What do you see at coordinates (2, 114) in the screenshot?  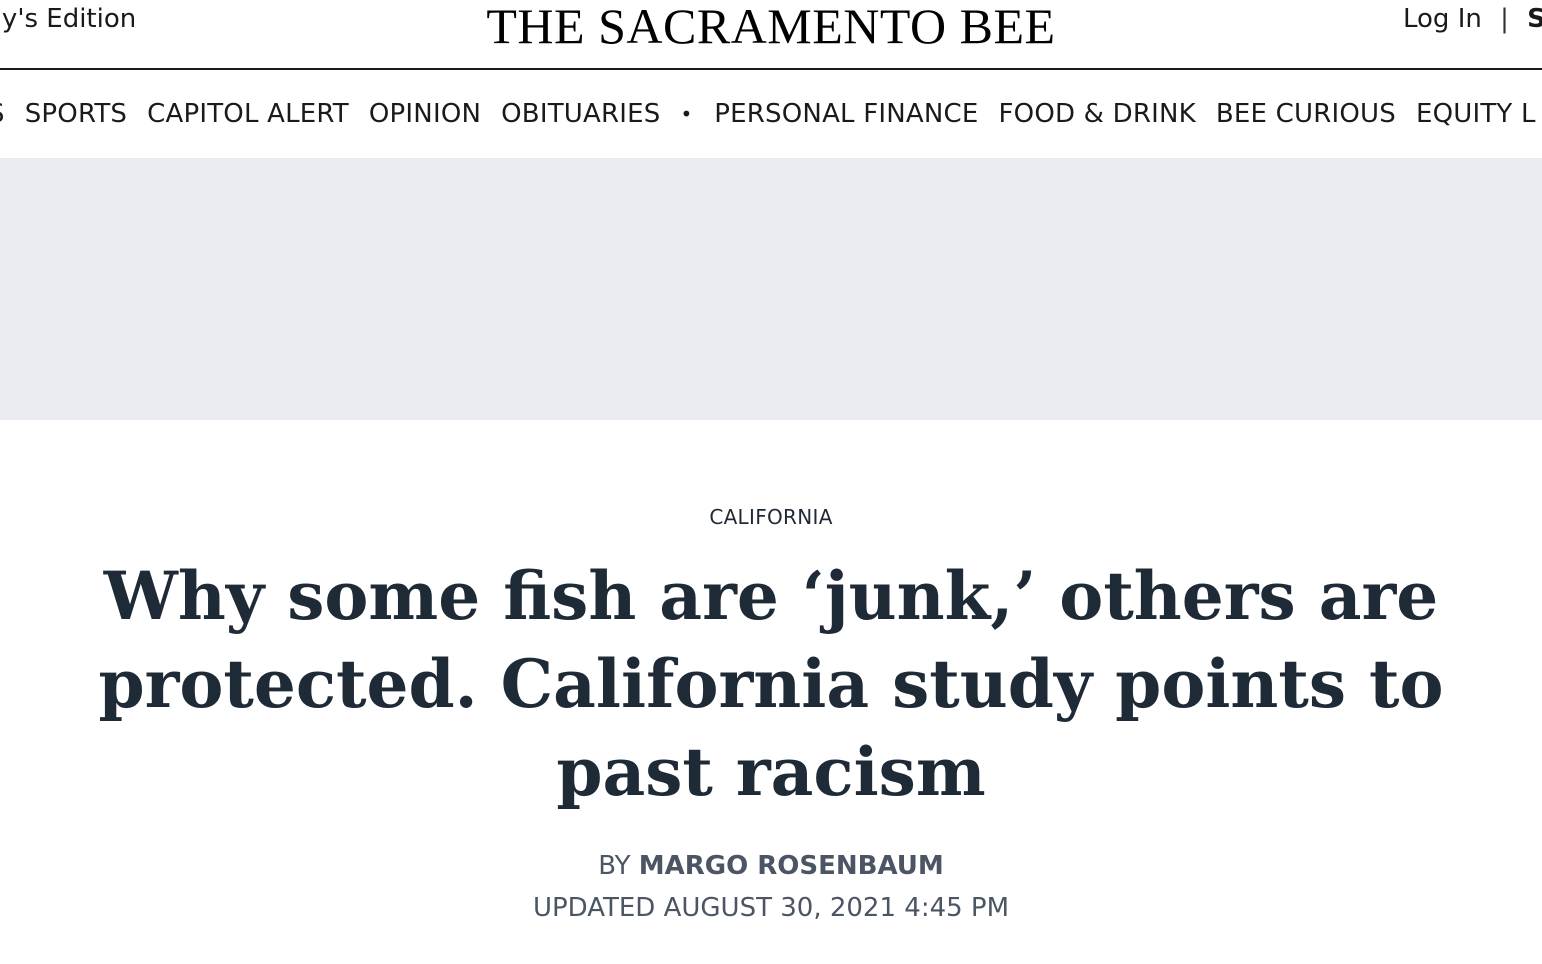 I see `nav-item-partial-left: S` at bounding box center [2, 114].